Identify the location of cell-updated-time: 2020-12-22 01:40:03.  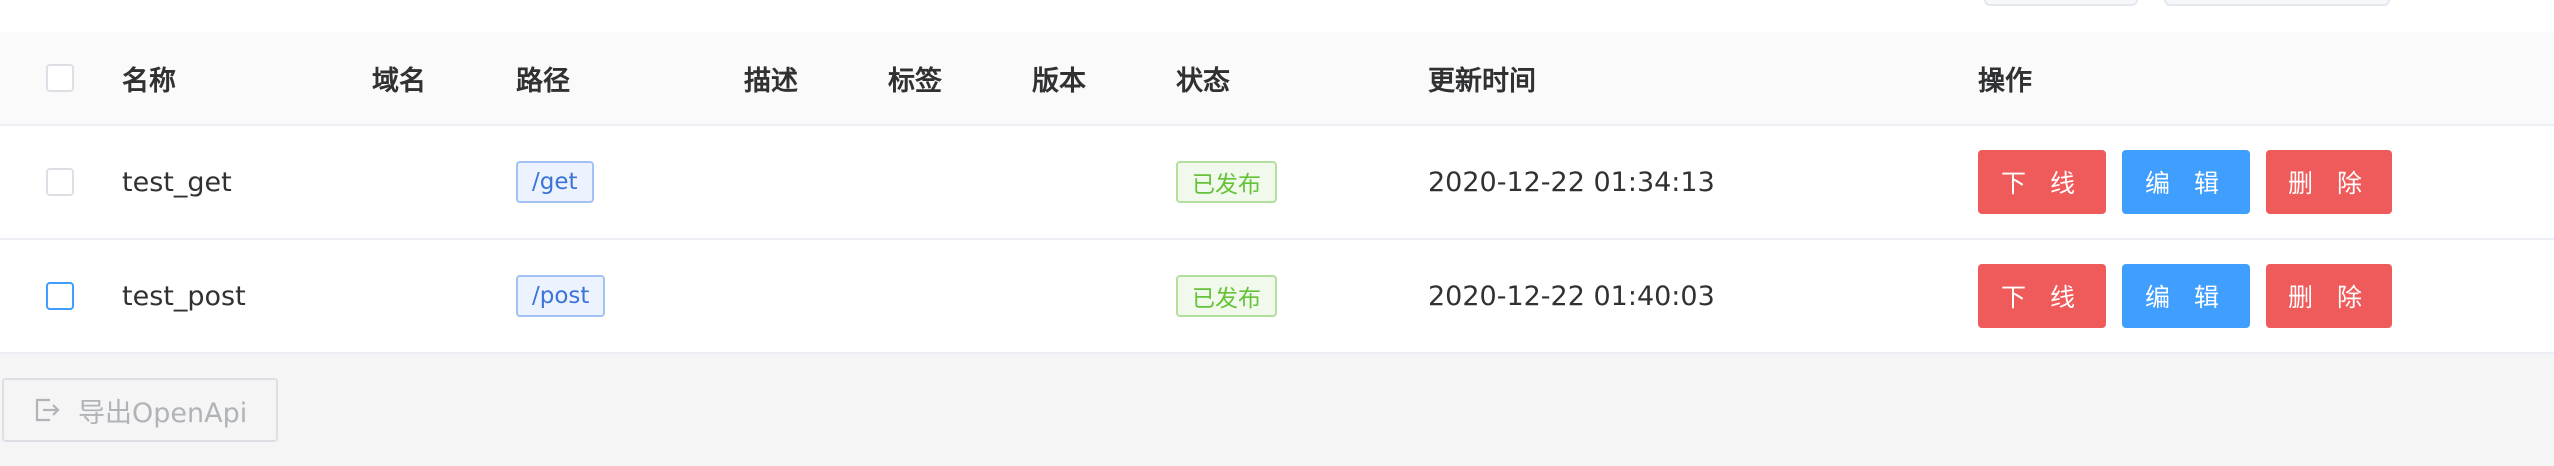
(1571, 296).